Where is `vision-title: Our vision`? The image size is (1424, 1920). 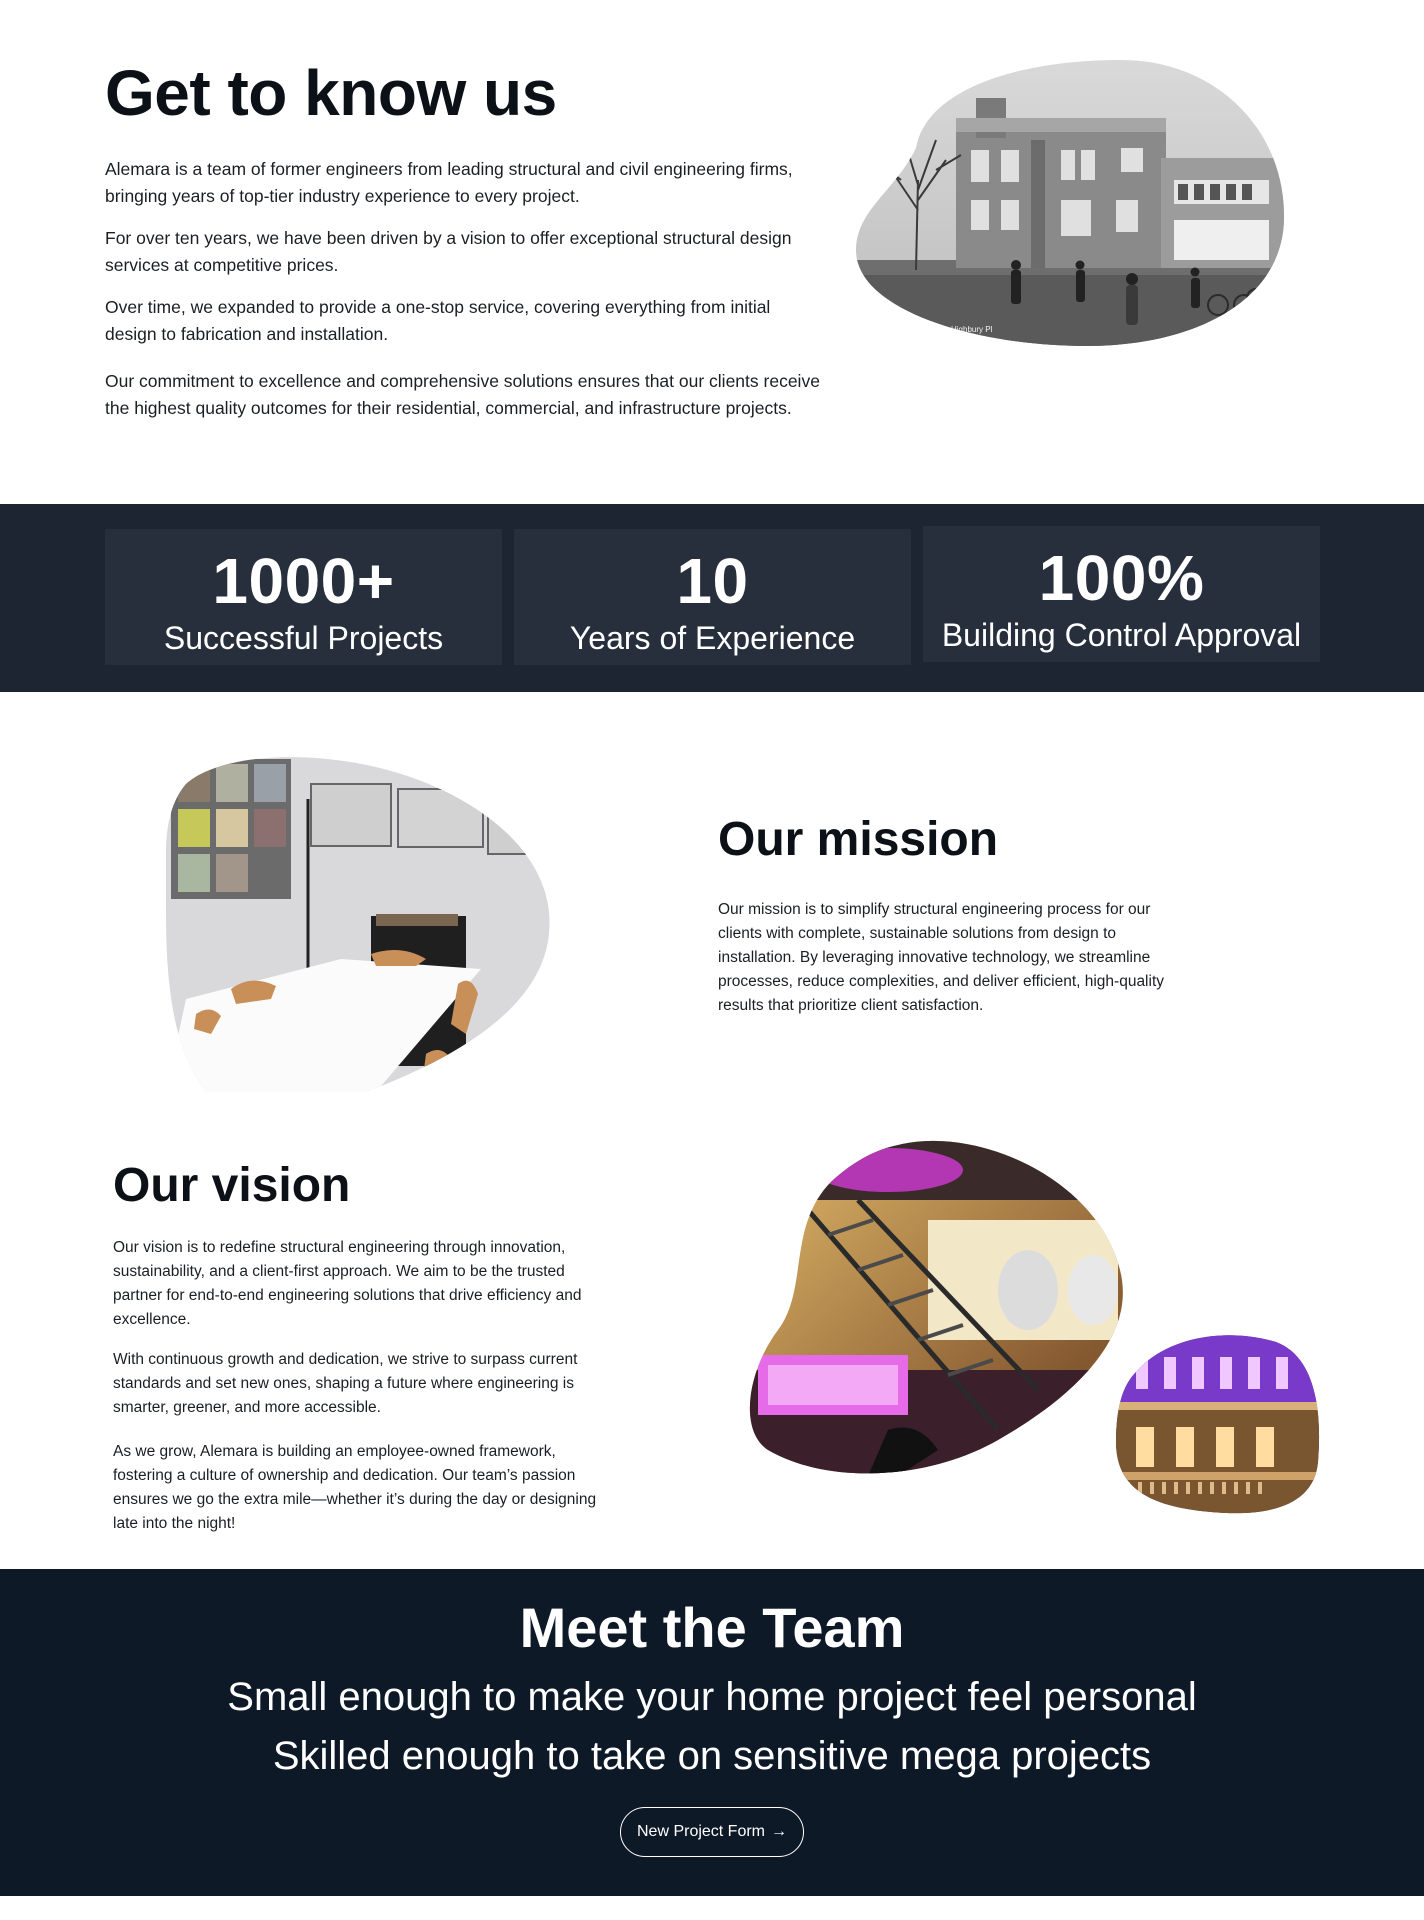 vision-title: Our vision is located at coordinates (232, 1185).